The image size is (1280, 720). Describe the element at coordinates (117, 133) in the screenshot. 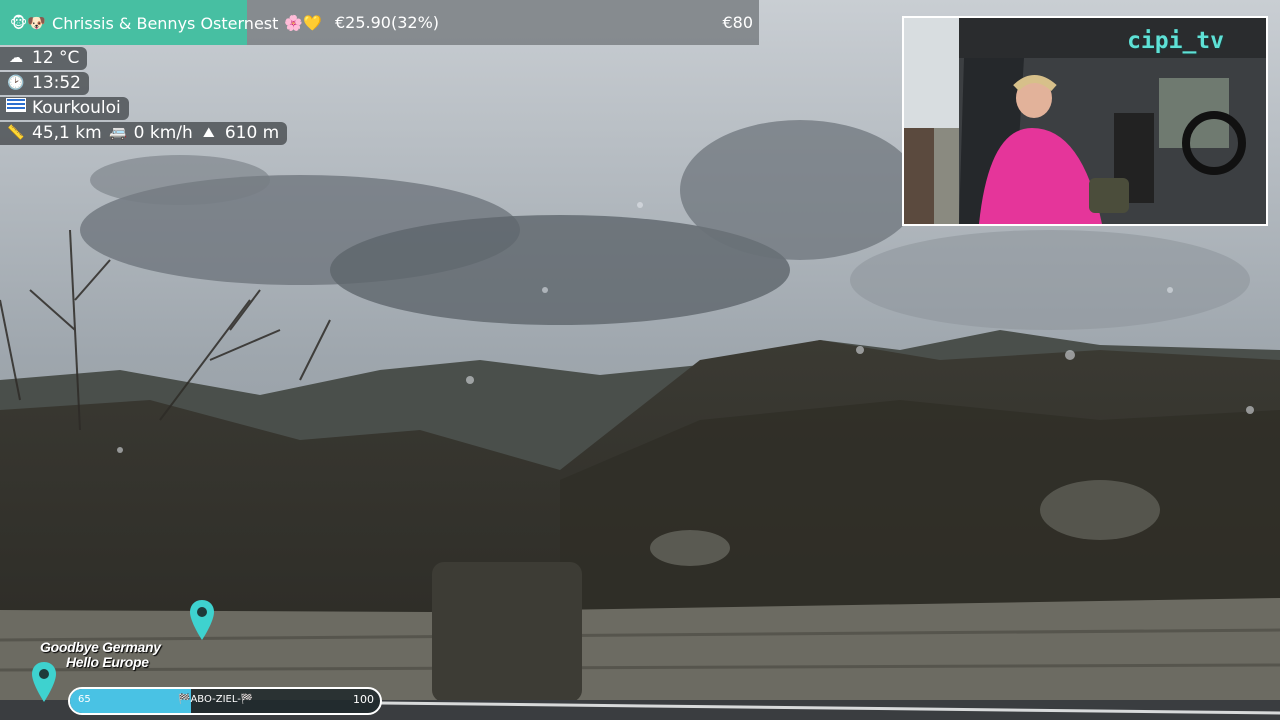

I see `van-icon: 🚐` at that location.